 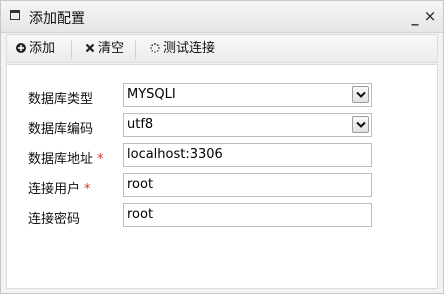 I want to click on db-password-input: root, so click(x=247, y=215).